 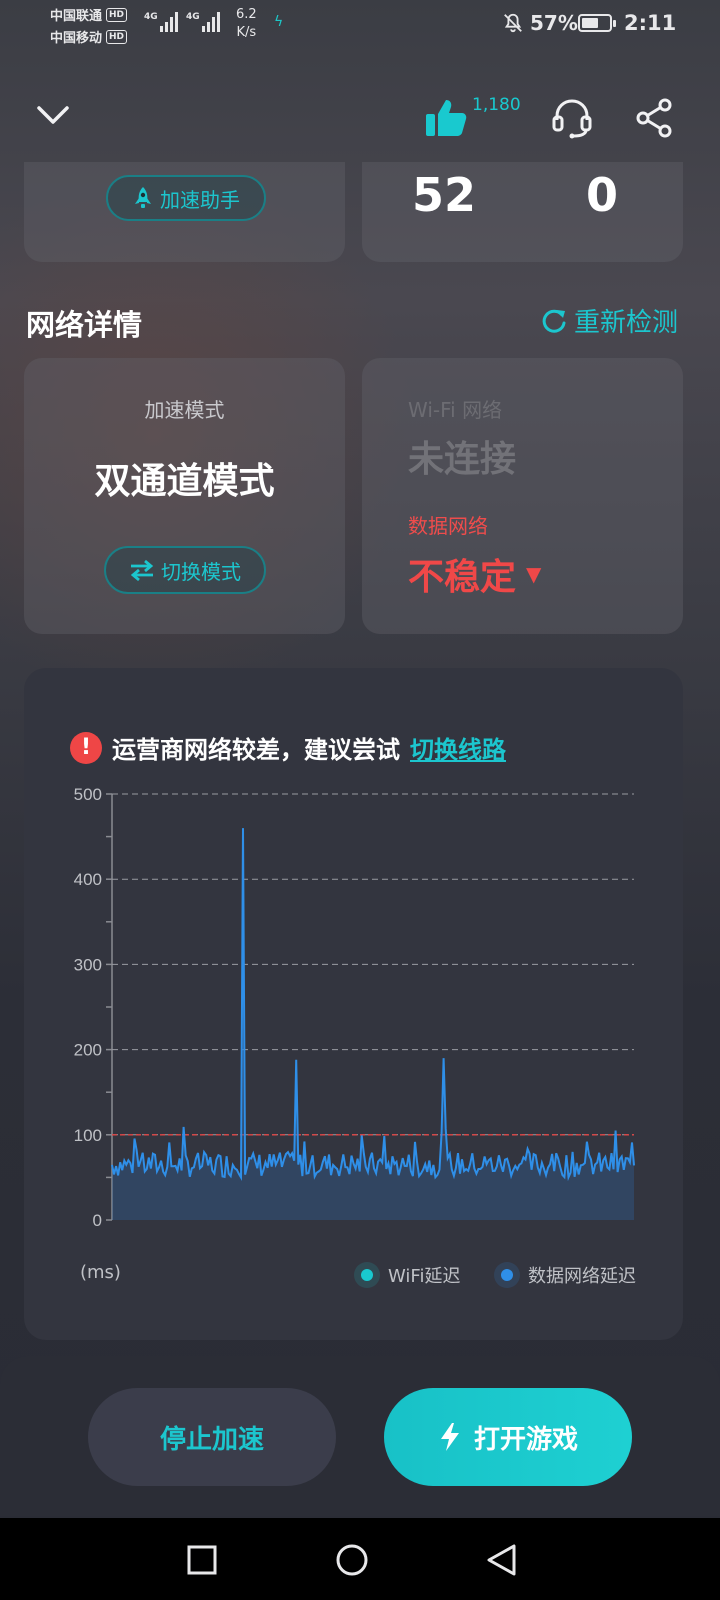 I want to click on section-title: 网络详情, so click(x=84, y=325).